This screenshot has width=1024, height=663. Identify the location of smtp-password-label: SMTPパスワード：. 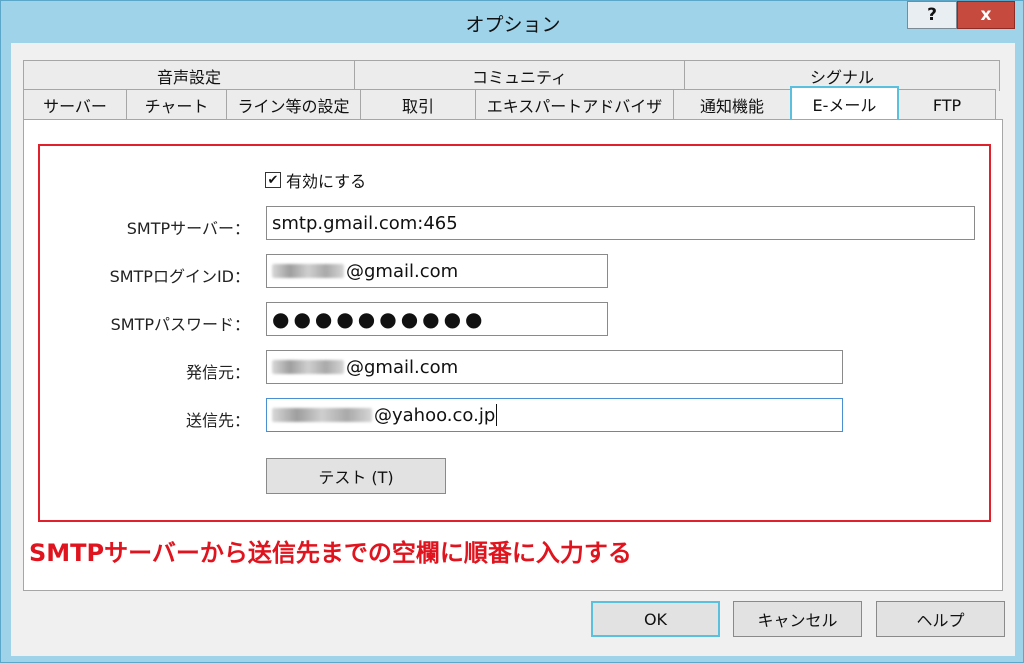
(180, 324).